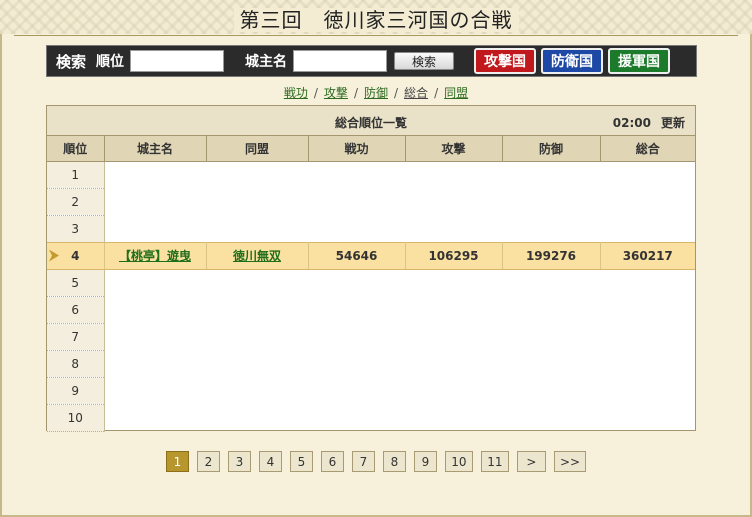 Image resolution: width=752 pixels, height=517 pixels. Describe the element at coordinates (257, 256) in the screenshot. I see `alliance-link: 徳川無双` at that location.